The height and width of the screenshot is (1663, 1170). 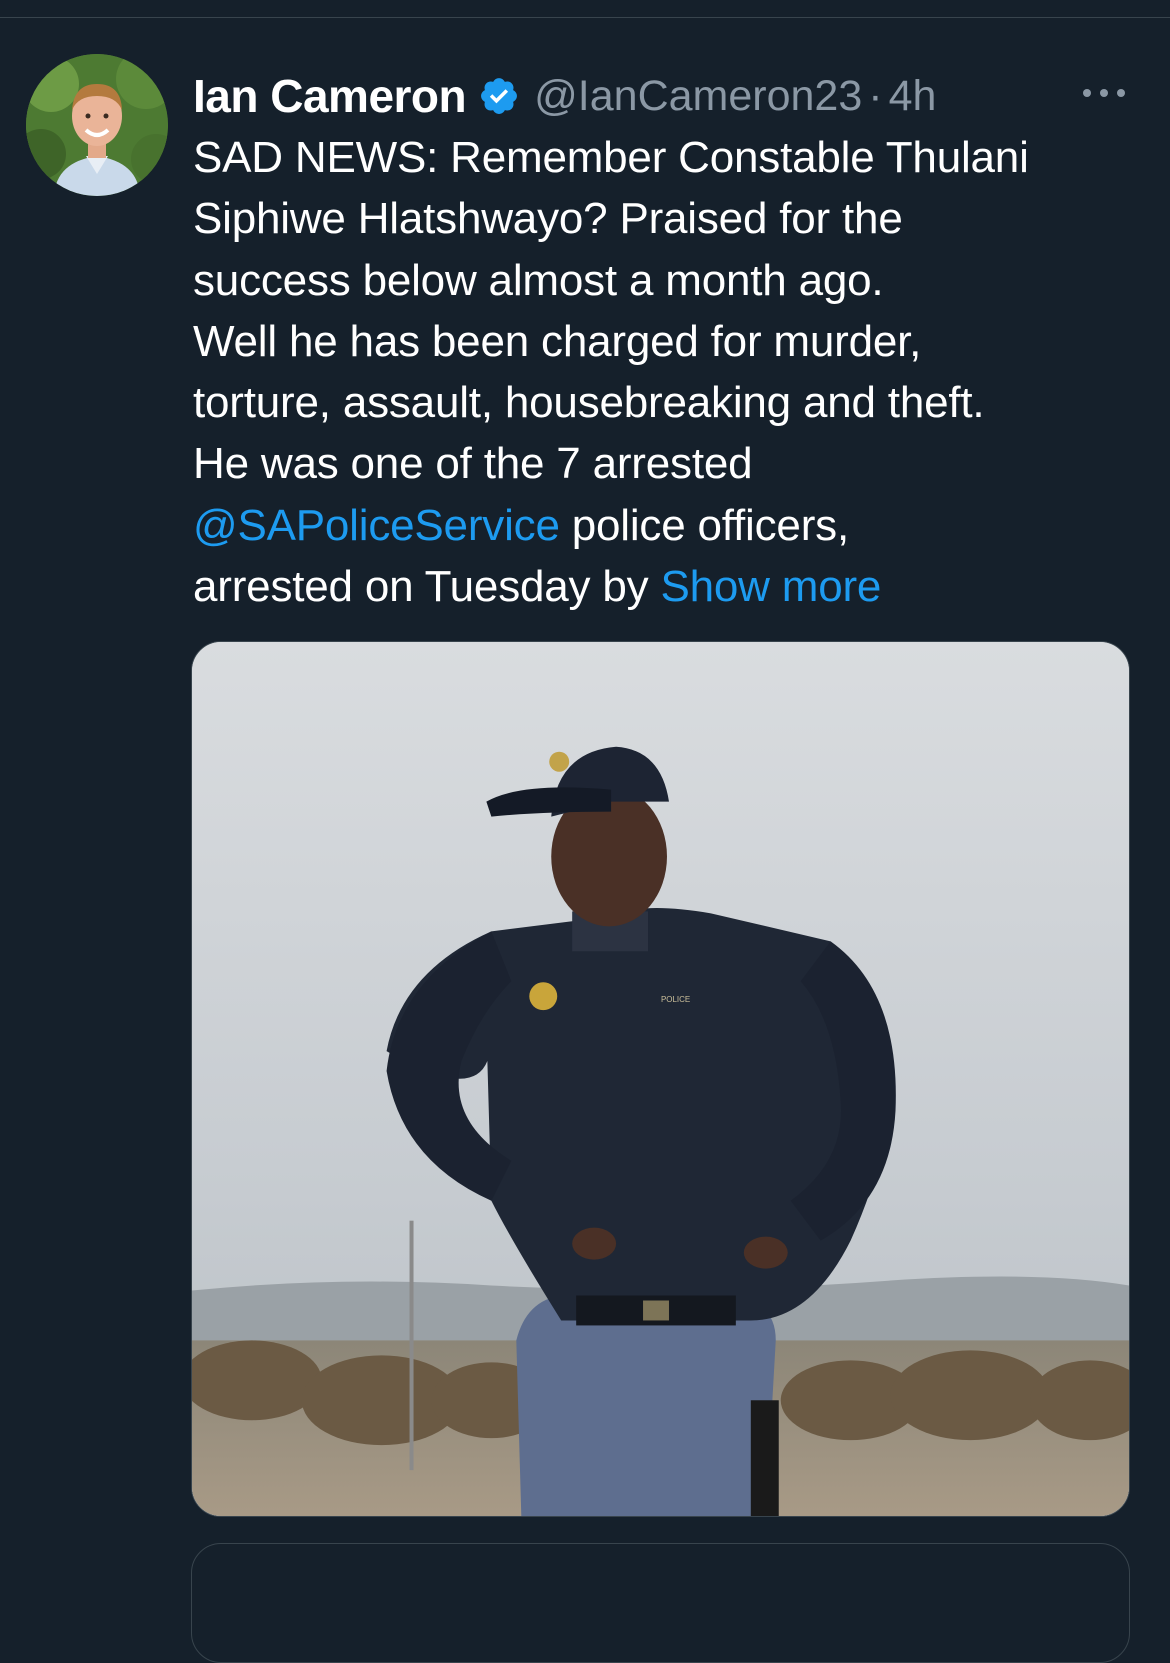 I want to click on timestamp: 4h, so click(x=913, y=96).